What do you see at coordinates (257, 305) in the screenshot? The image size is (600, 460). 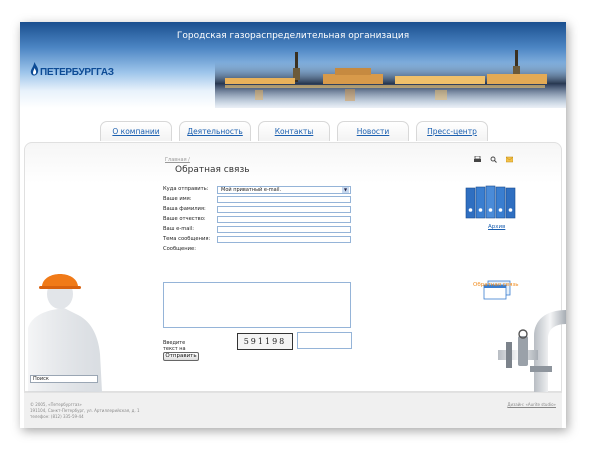 I see `message-textarea` at bounding box center [257, 305].